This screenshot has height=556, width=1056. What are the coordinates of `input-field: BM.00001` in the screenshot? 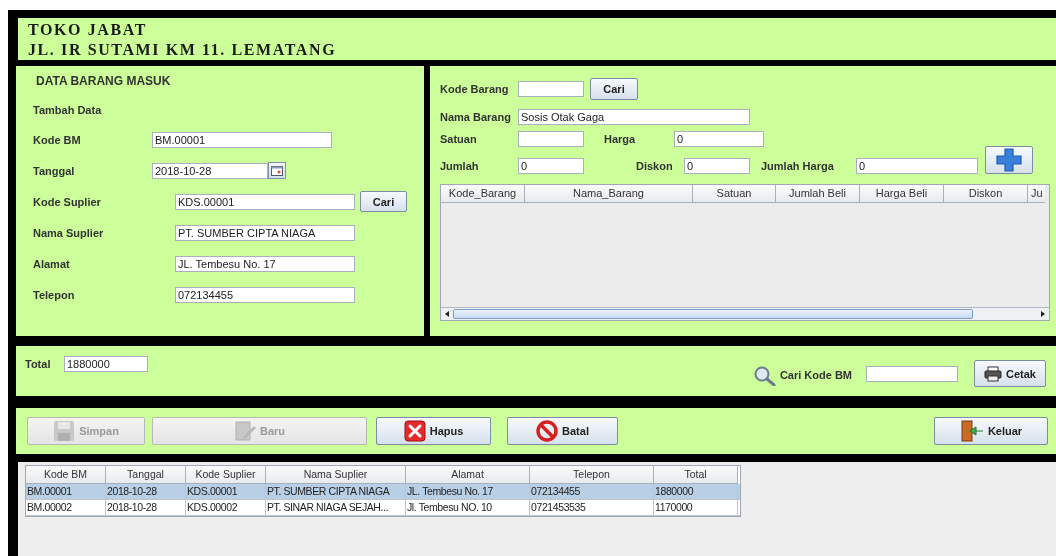 It's located at (242, 139).